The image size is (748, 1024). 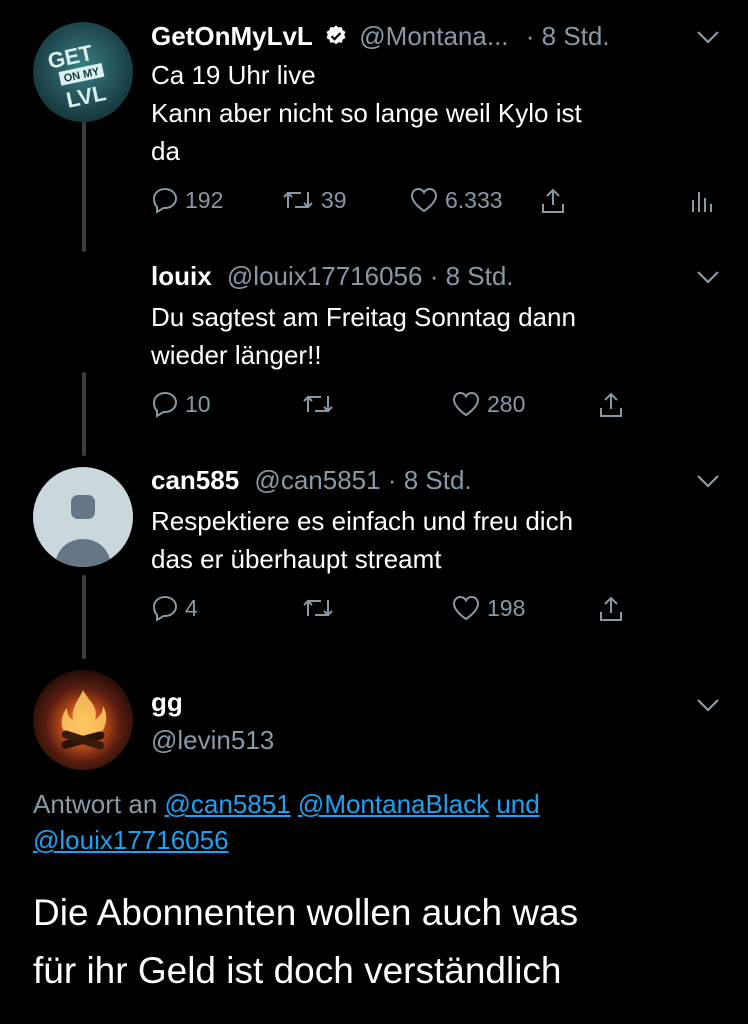 I want to click on display-name: louix, so click(x=181, y=276).